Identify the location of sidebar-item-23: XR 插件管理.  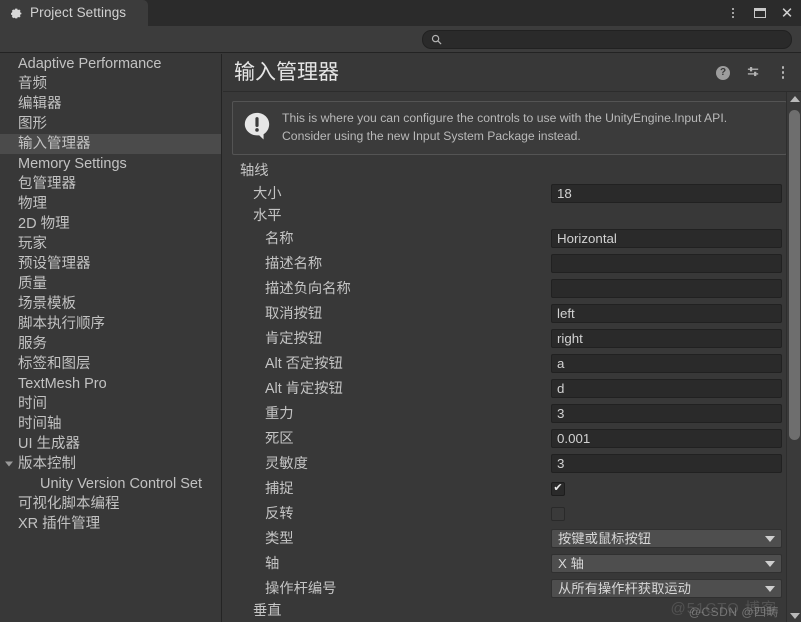
(110, 524).